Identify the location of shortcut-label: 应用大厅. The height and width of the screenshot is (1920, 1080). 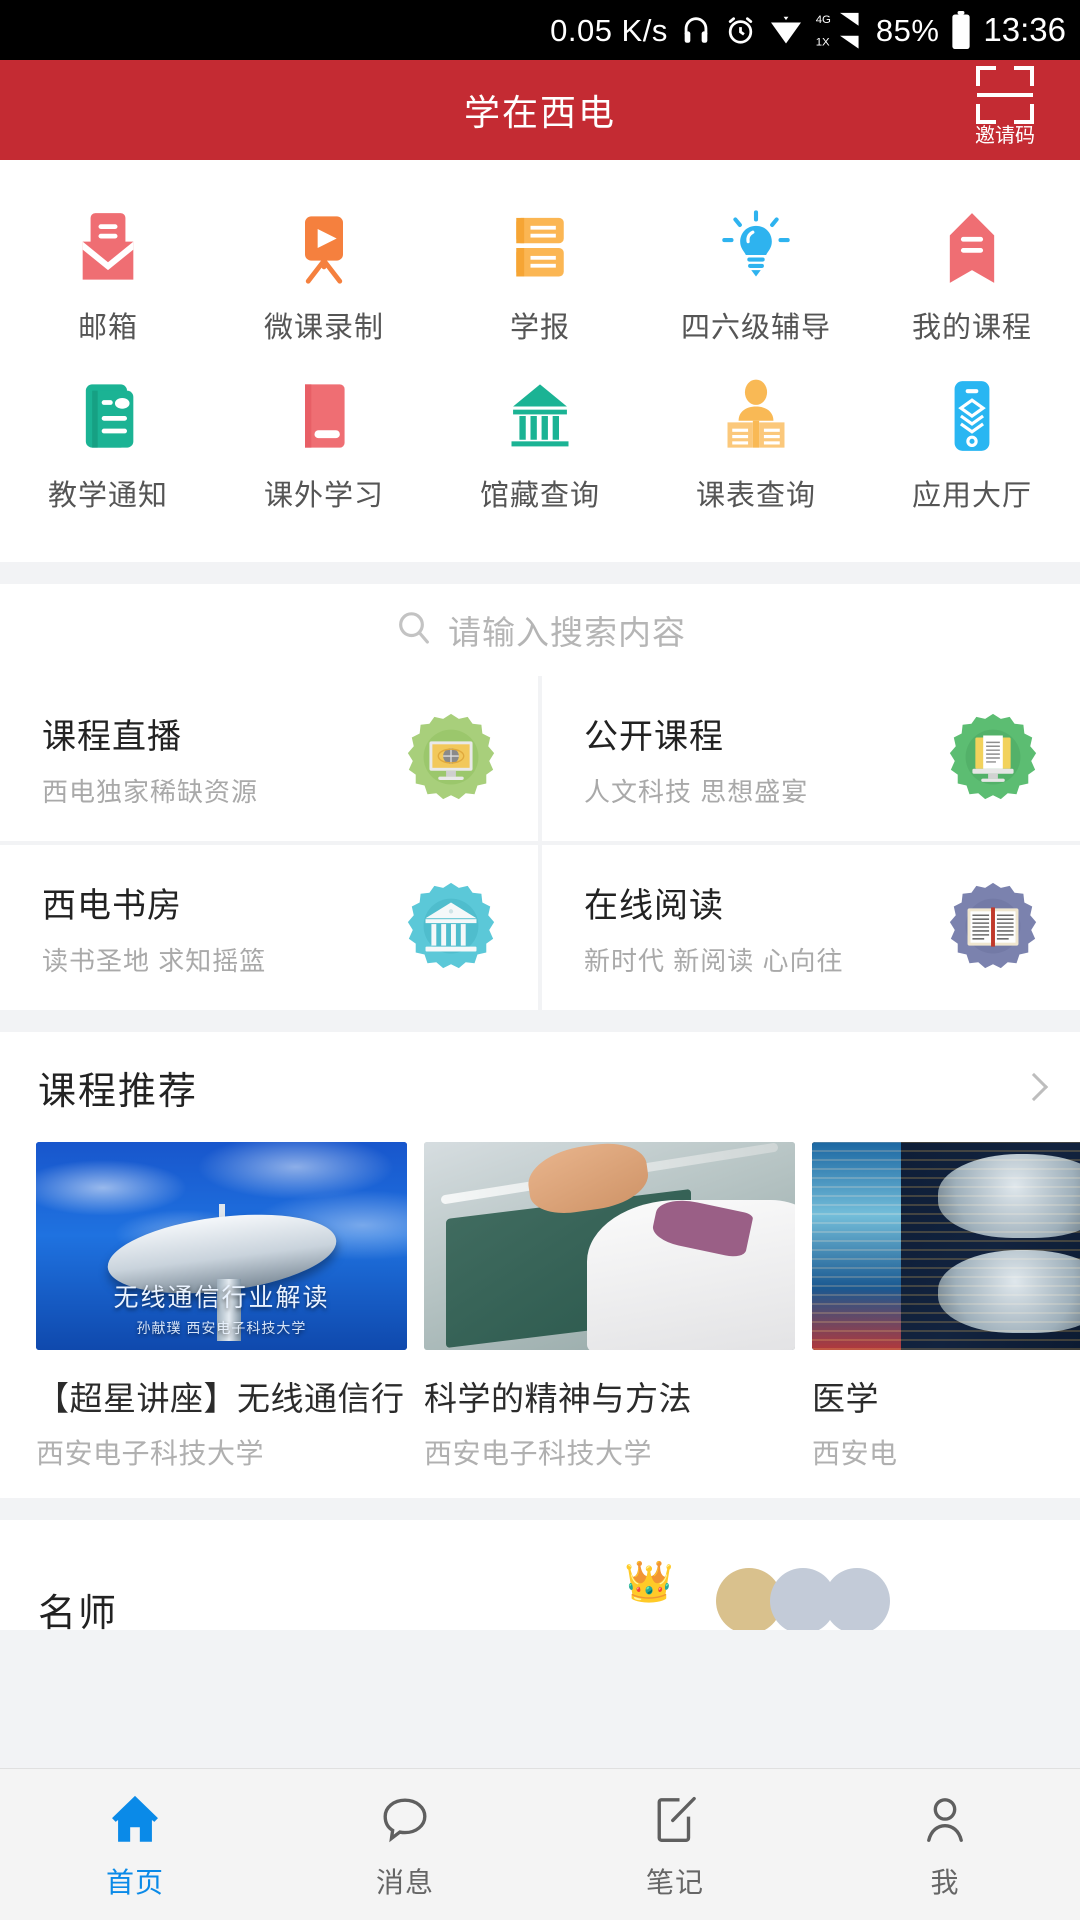
(971, 496).